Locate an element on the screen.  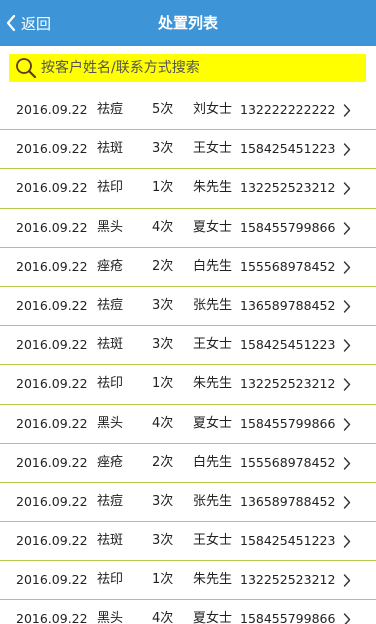
page-title: 处置列表 is located at coordinates (187, 23).